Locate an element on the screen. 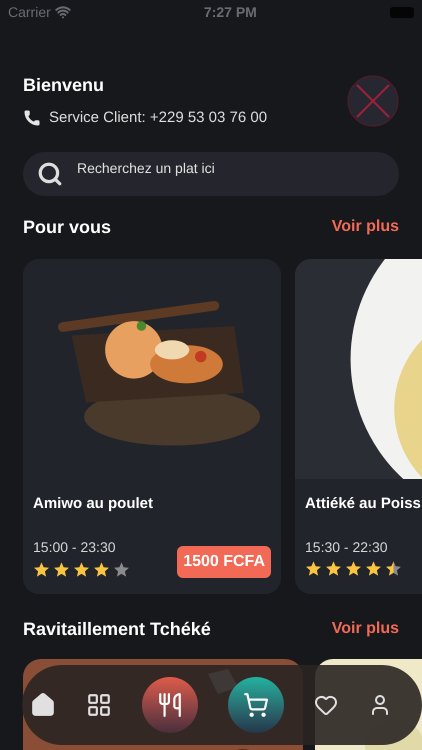  heart-icon is located at coordinates (326, 705).